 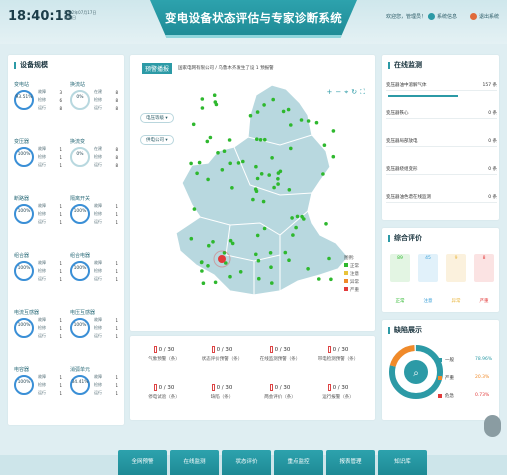 I want to click on equipment-card: 变电站 93.51% 故障 3 检修 6 运行 8, so click(x=38, y=106).